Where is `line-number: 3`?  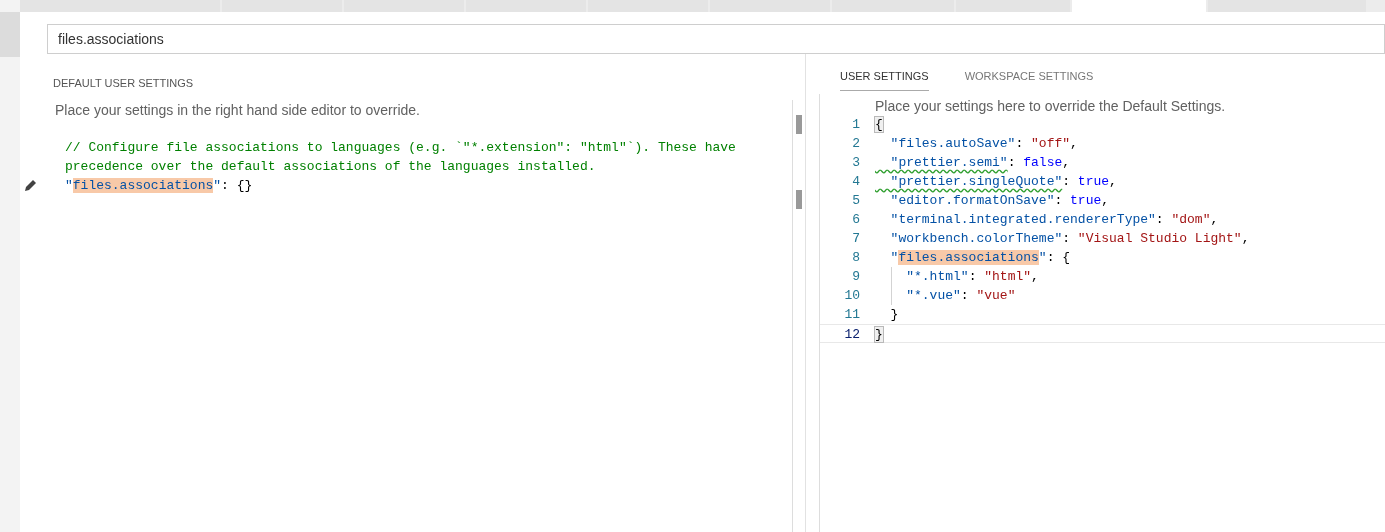
line-number: 3 is located at coordinates (855, 163).